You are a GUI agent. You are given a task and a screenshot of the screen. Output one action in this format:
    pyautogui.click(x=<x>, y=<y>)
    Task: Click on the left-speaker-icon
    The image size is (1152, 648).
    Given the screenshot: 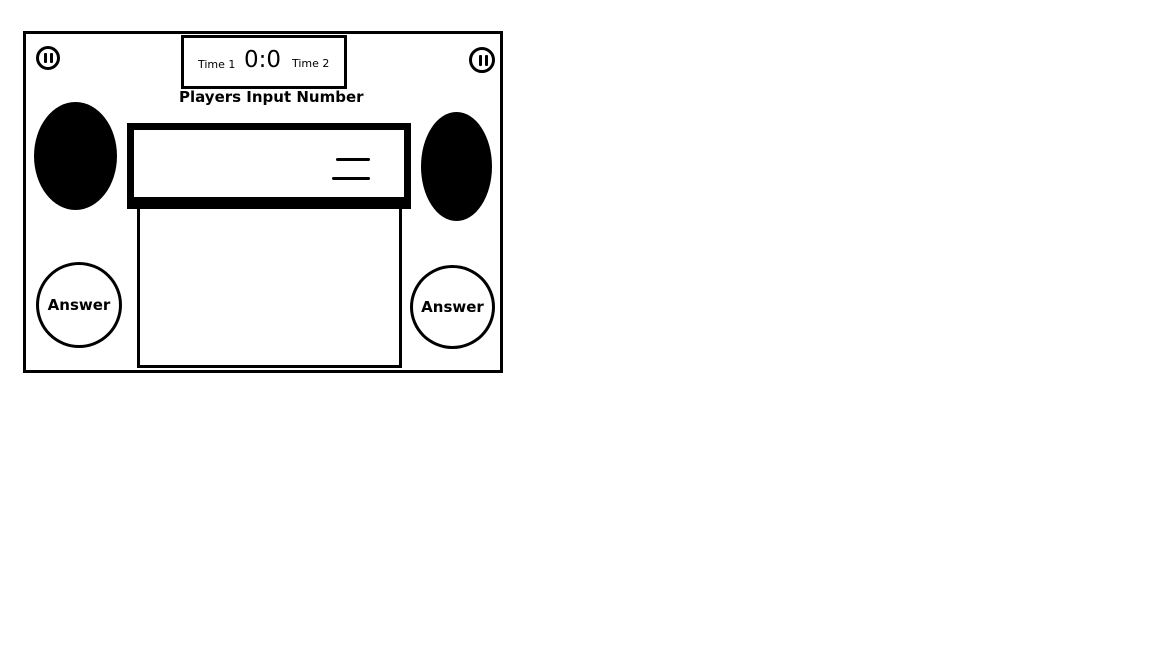 What is the action you would take?
    pyautogui.click(x=75, y=156)
    